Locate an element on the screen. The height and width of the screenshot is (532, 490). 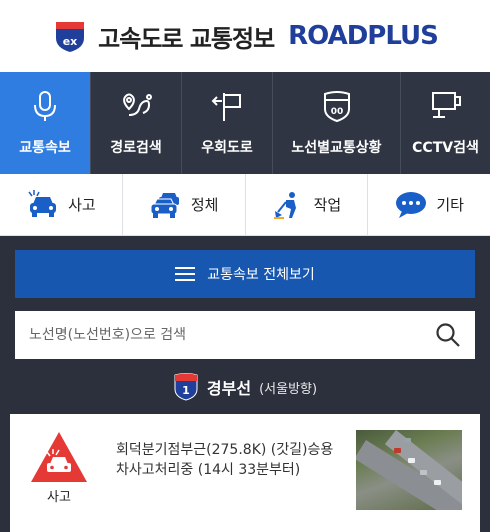
incident-type-badge: 사고 is located at coordinates (59, 467).